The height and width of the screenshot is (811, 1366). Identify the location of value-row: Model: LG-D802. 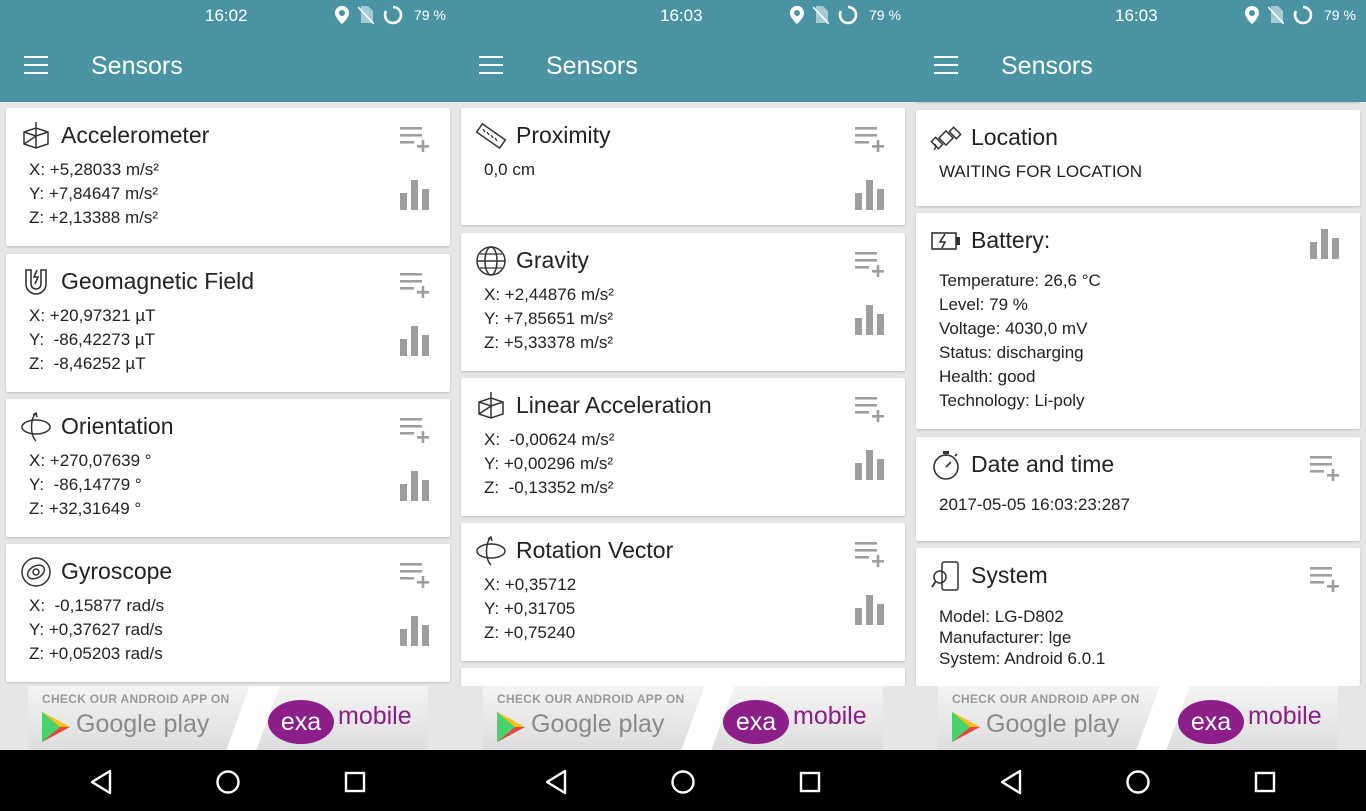
(1001, 616).